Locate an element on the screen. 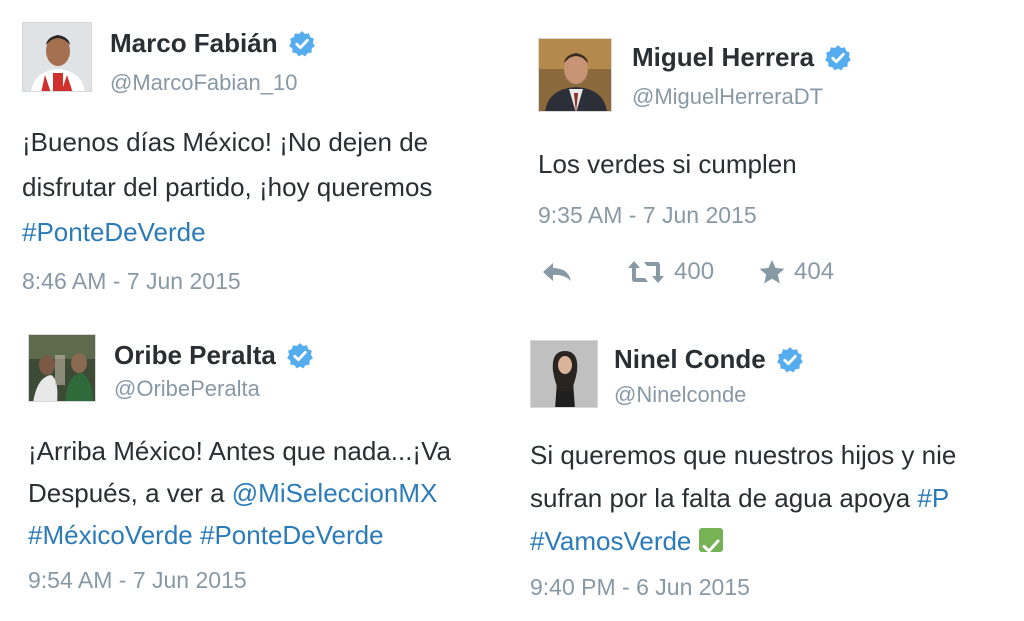 Image resolution: width=1024 pixels, height=621 pixels. star-icon is located at coordinates (772, 272).